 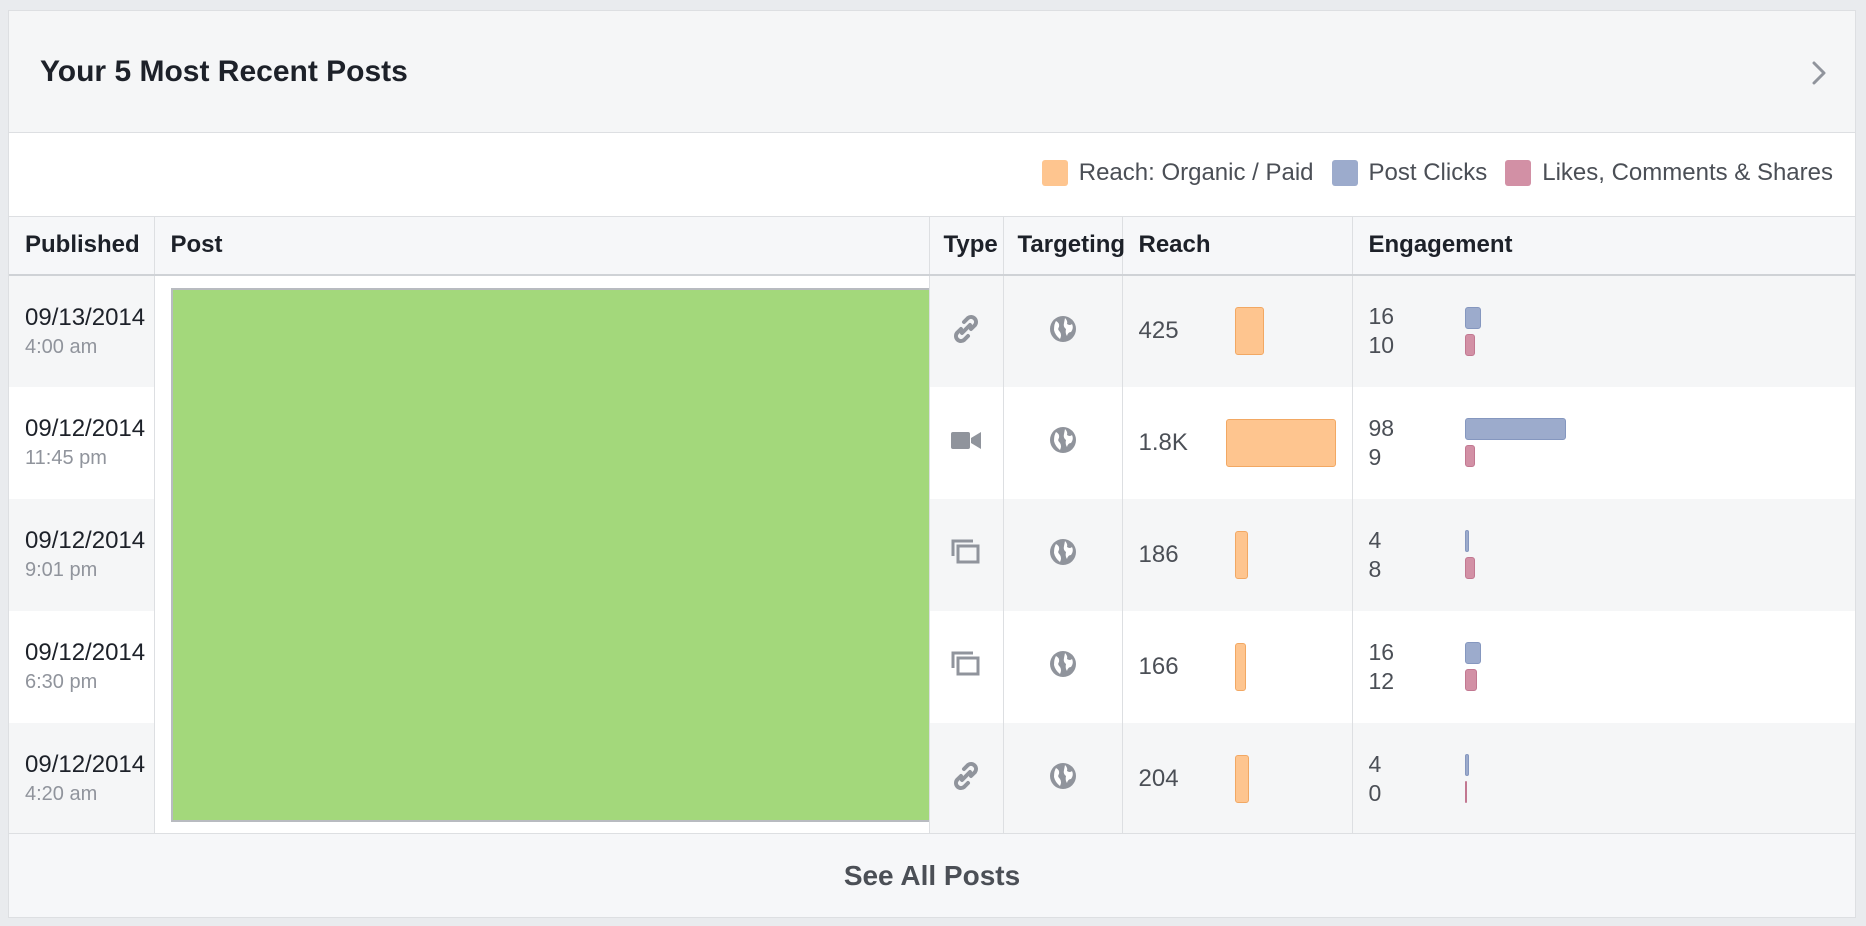 I want to click on reach-value: 425, so click(x=1158, y=330).